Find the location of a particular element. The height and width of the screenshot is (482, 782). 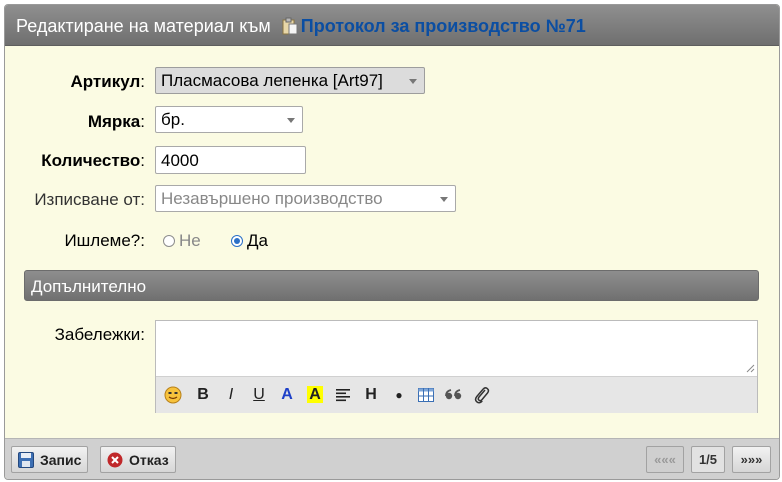

align-icon is located at coordinates (343, 395).